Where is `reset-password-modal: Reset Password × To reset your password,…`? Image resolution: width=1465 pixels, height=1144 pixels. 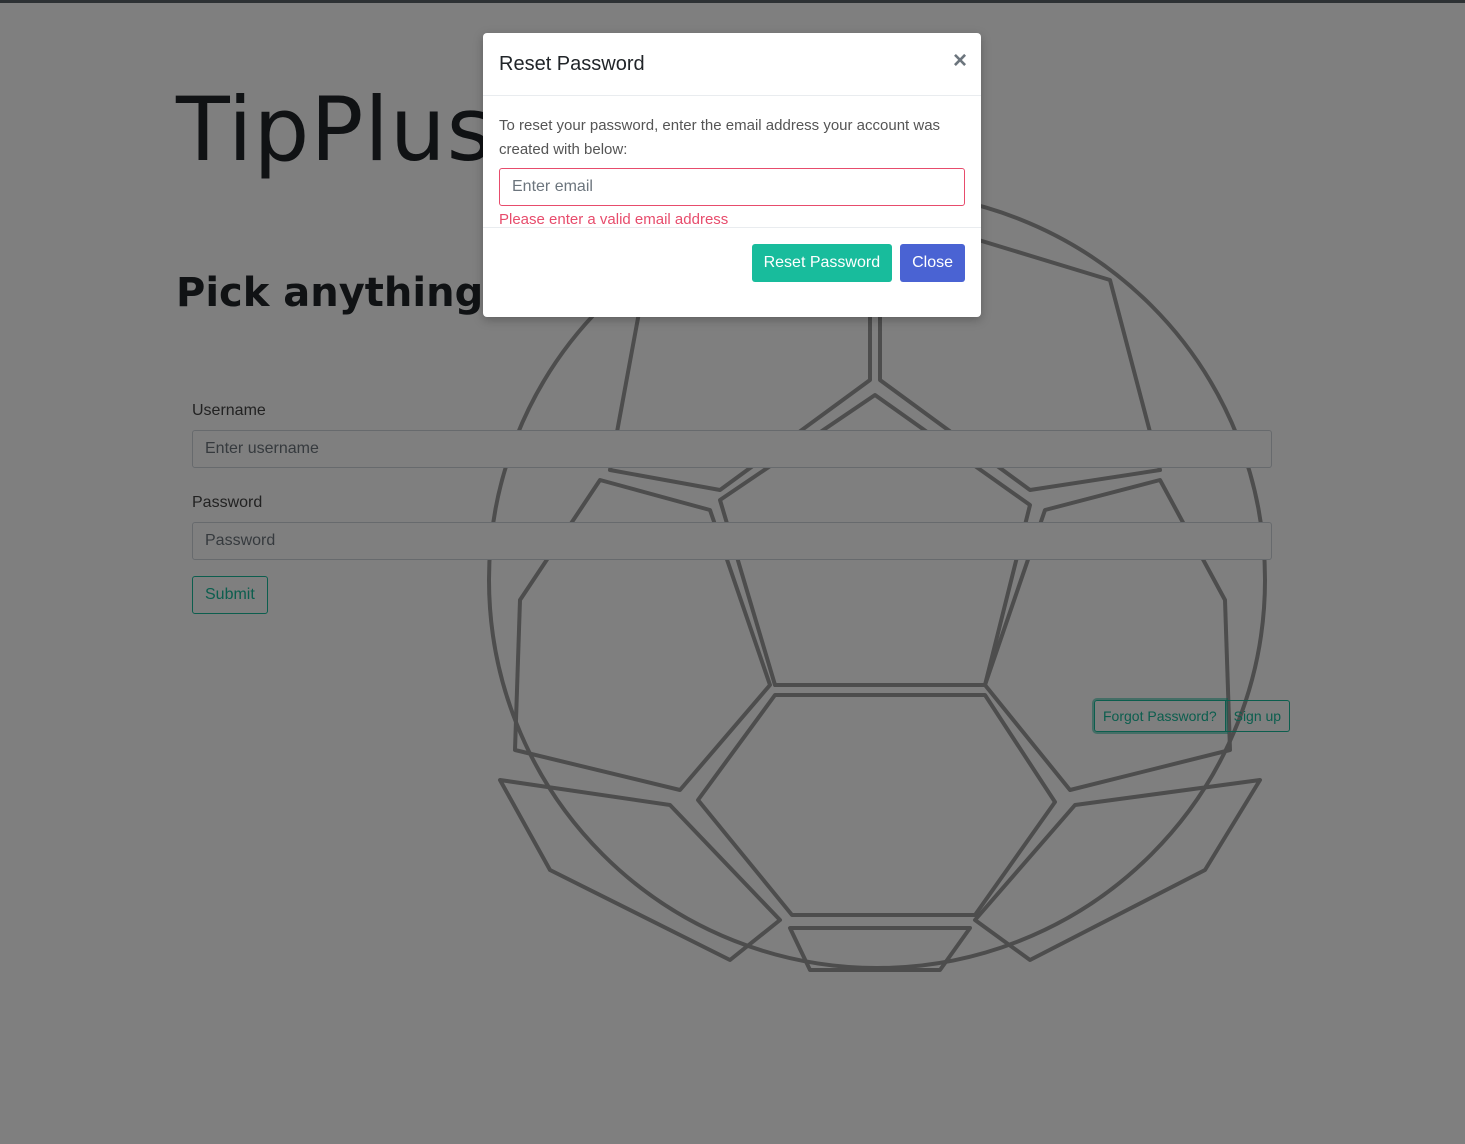 reset-password-modal: Reset Password × To reset your password,… is located at coordinates (732, 175).